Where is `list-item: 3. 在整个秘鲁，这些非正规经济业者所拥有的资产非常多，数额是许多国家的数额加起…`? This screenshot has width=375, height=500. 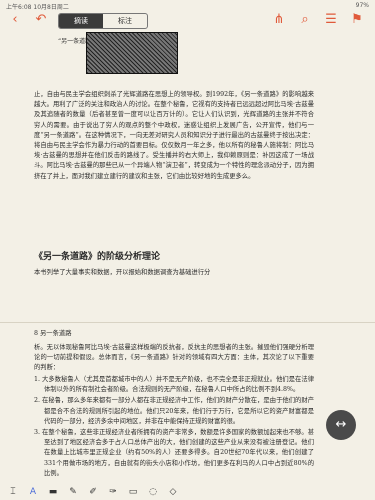
list-item: 3. 在整个秘鲁，这些非正规经济业者所拥有的资产非常多，数额是许多国家的数额加起… is located at coordinates (174, 453).